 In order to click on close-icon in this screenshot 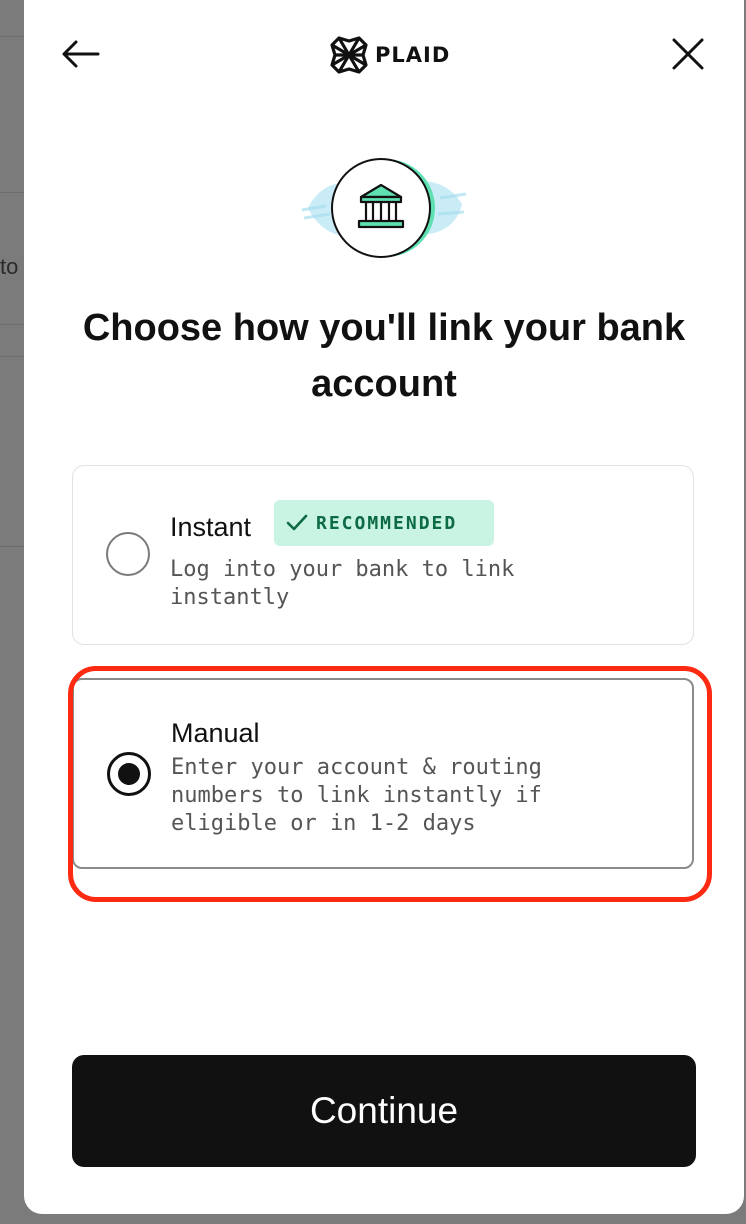, I will do `click(688, 54)`.